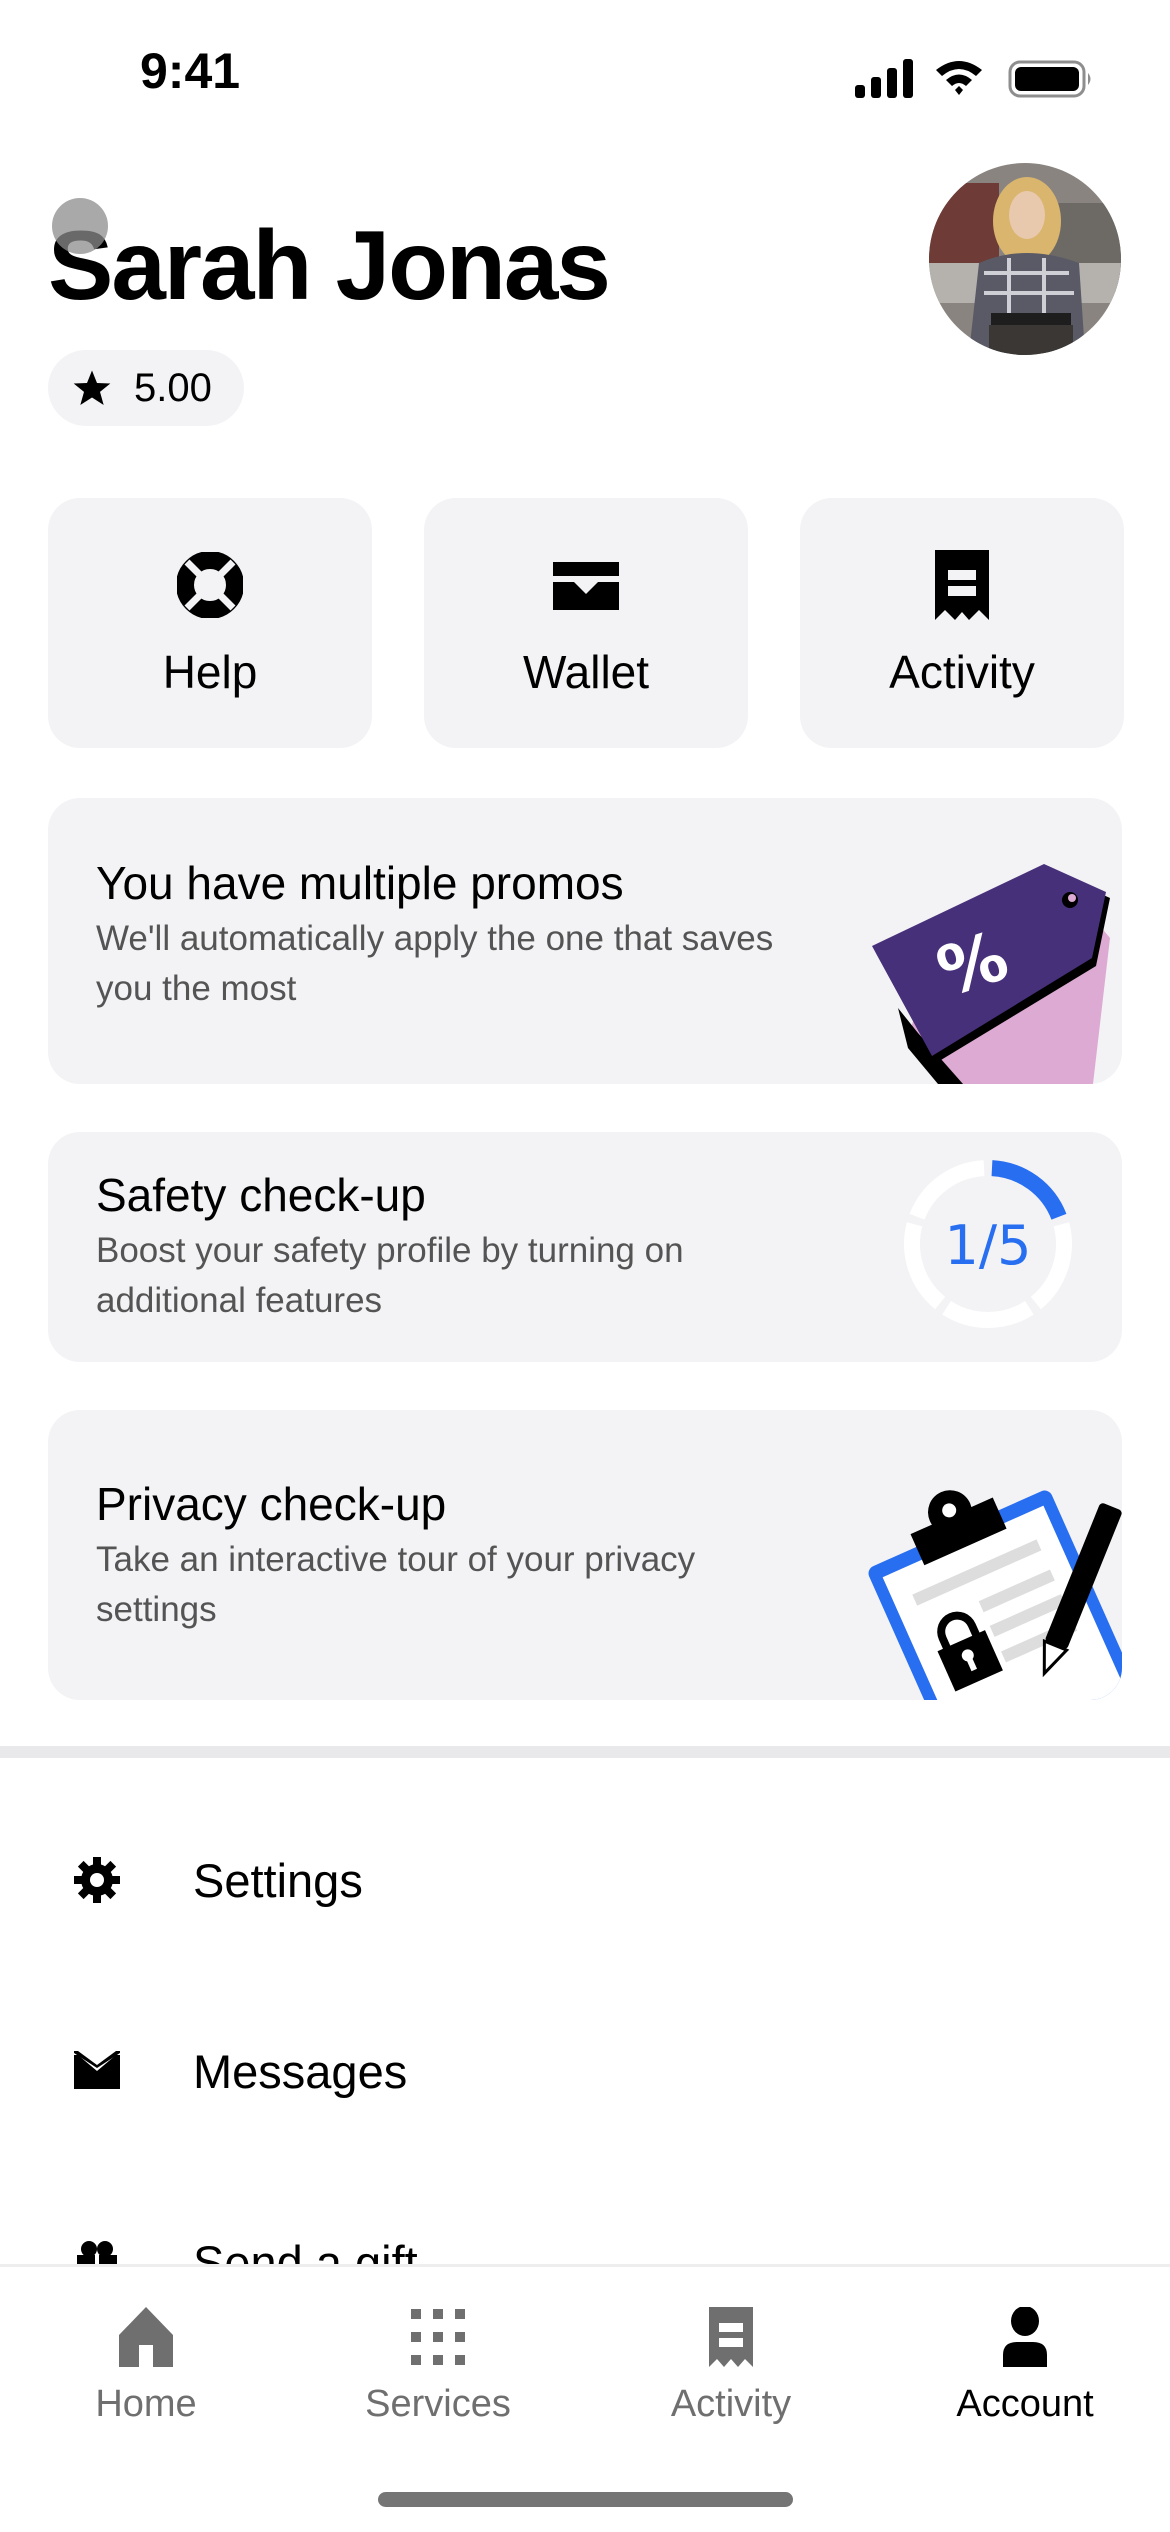 The width and height of the screenshot is (1170, 2532). I want to click on promos-title: You have multiple promos, so click(360, 883).